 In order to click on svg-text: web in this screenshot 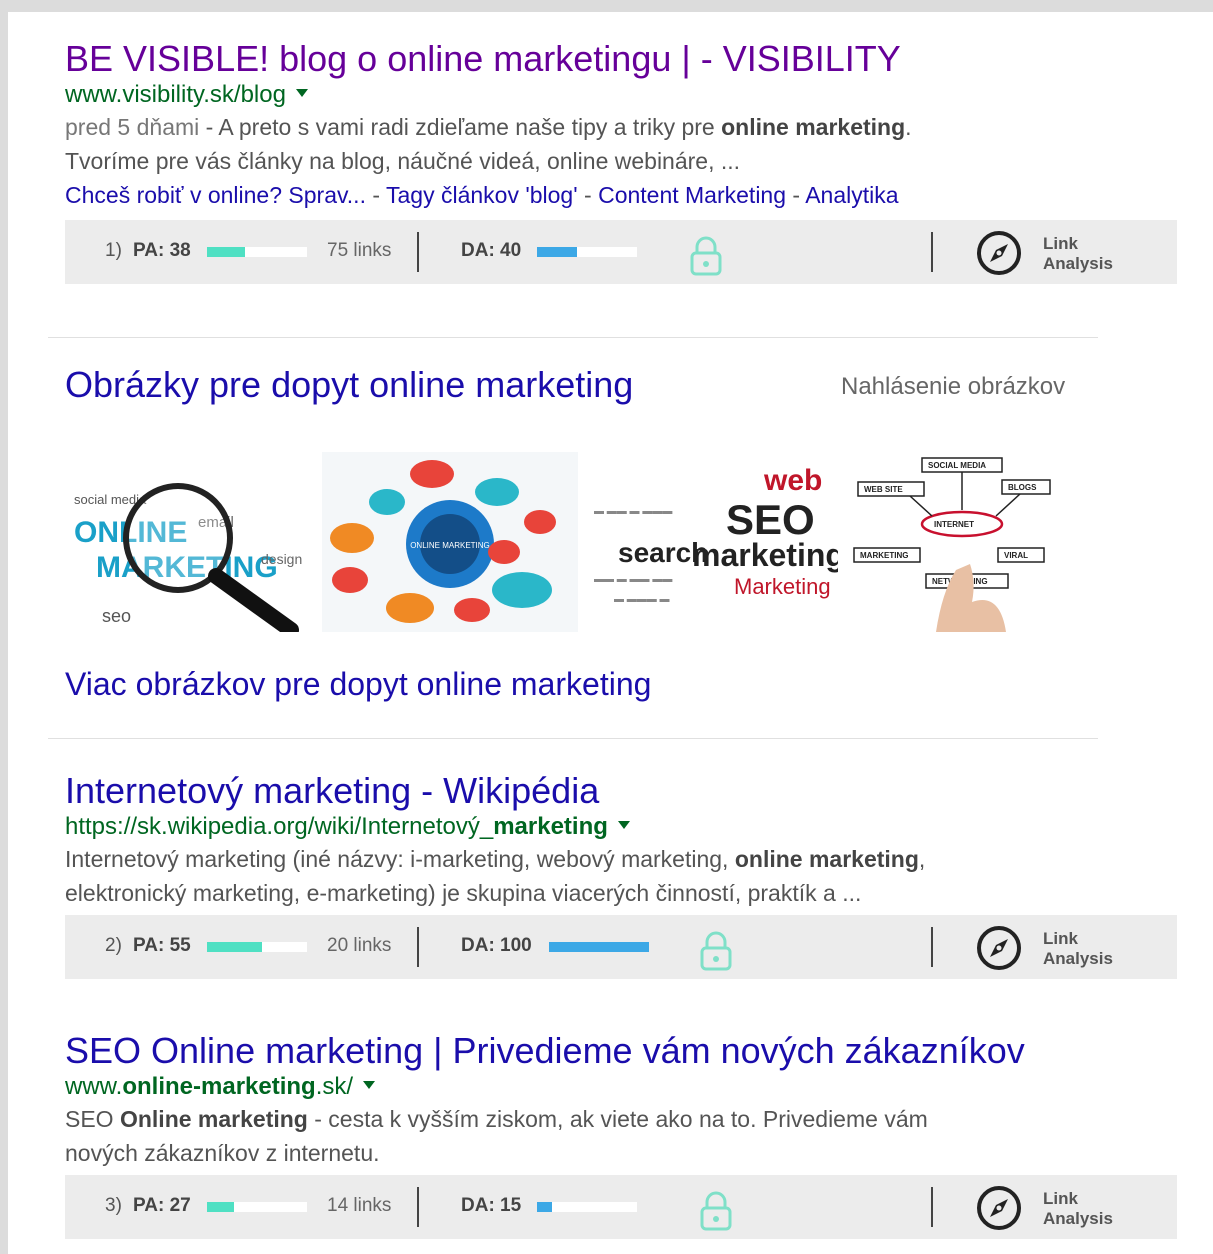, I will do `click(792, 480)`.